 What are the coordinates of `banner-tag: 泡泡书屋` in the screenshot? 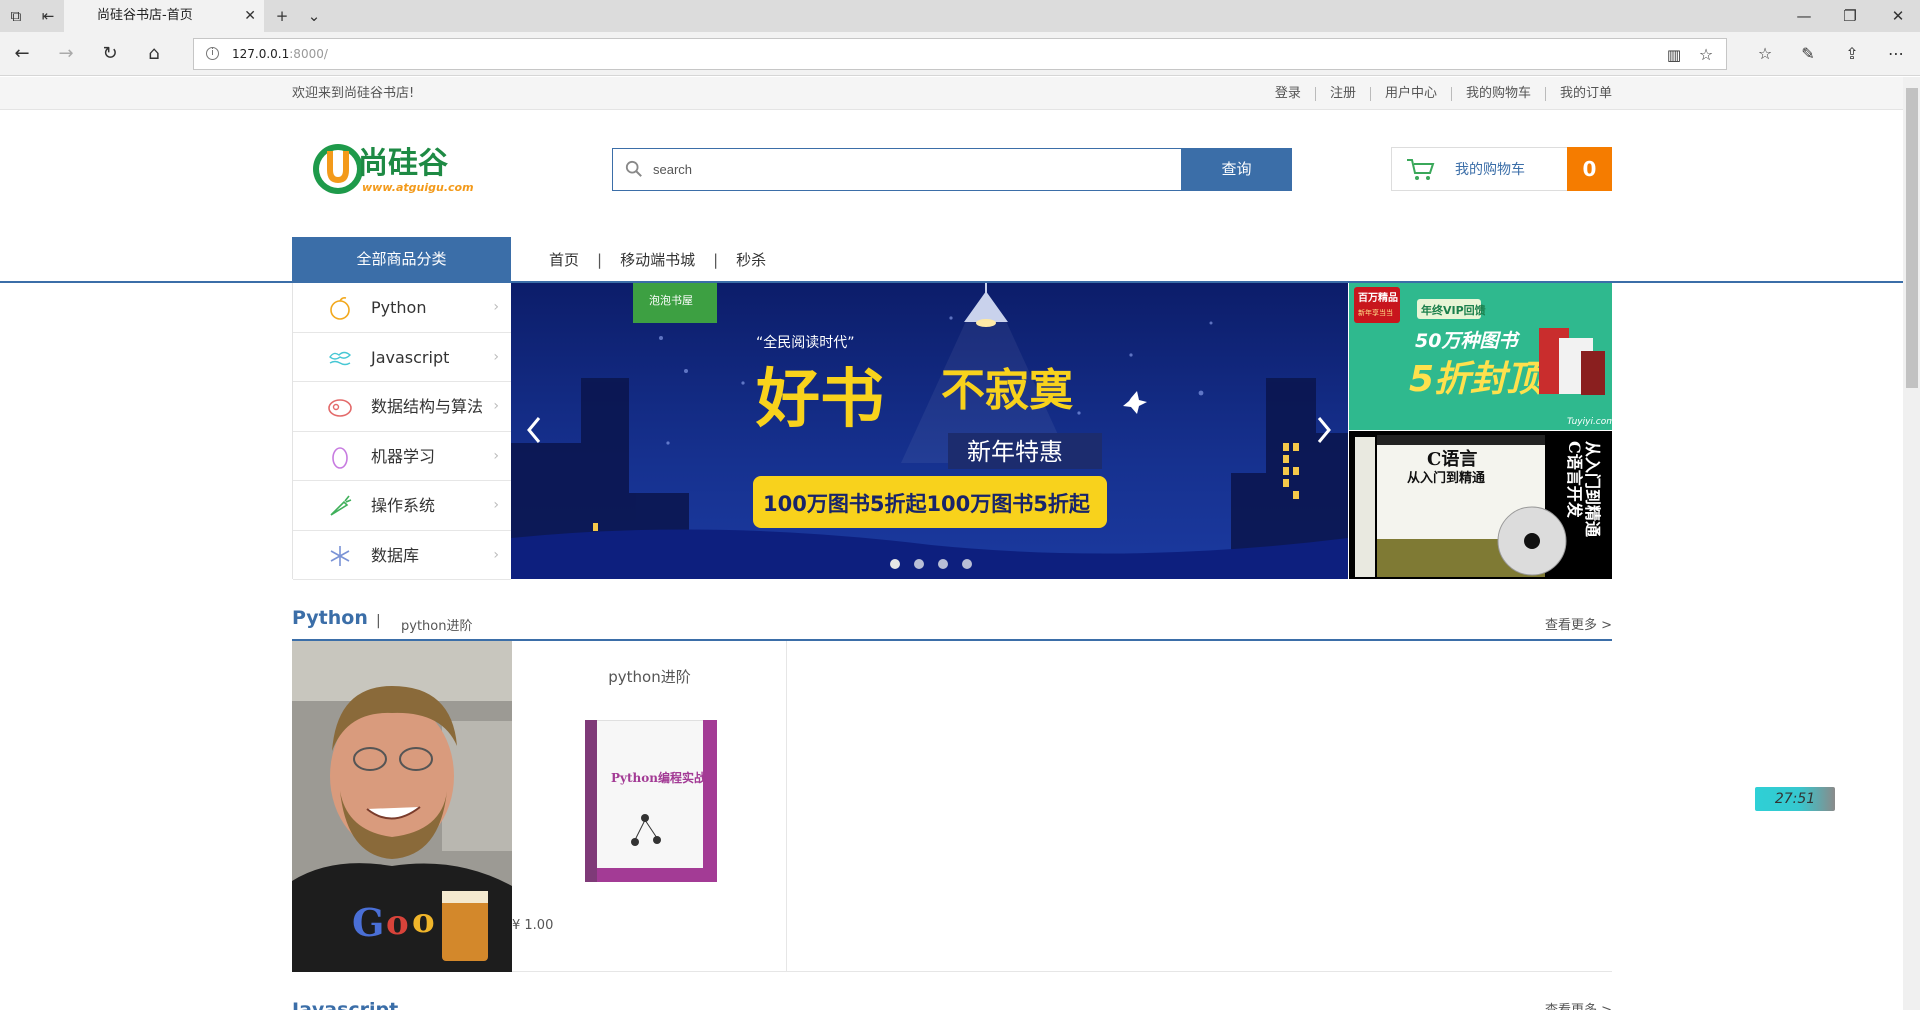 It's located at (671, 300).